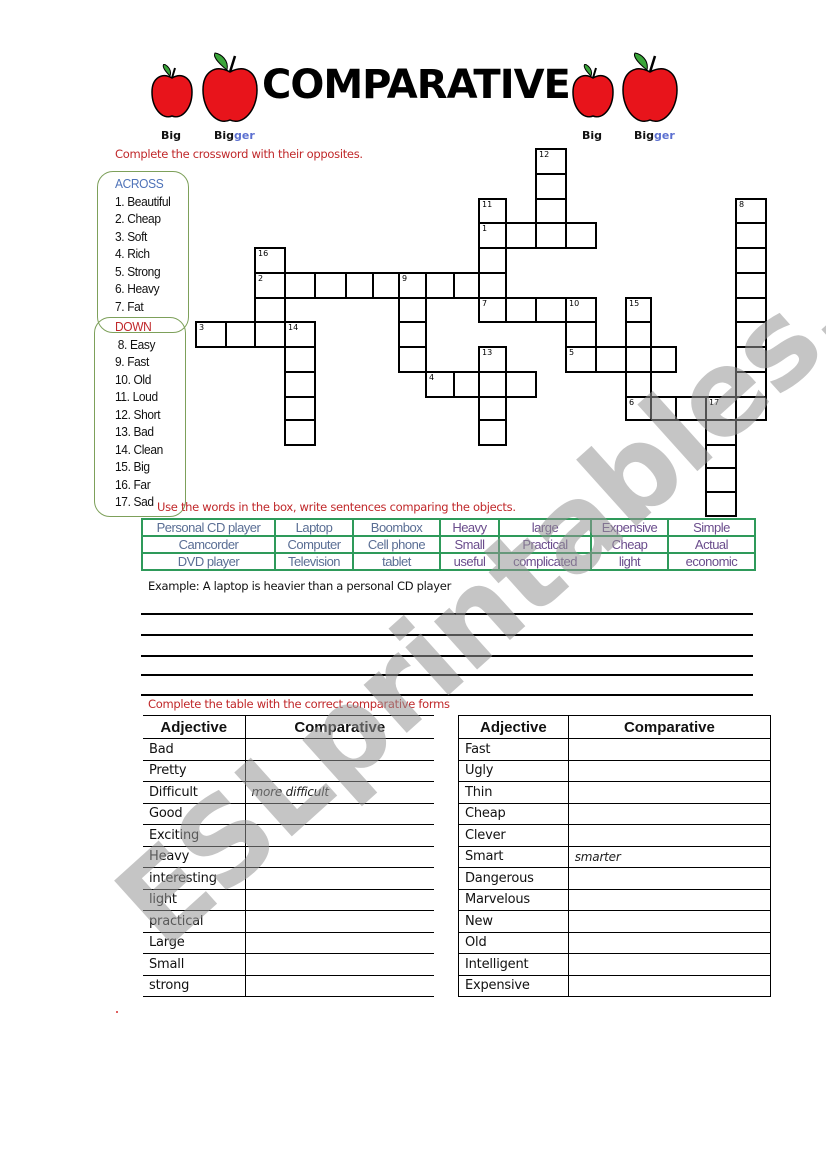 The height and width of the screenshot is (1169, 826). What do you see at coordinates (339, 792) in the screenshot?
I see `comparative-answer-cell: more difficult` at bounding box center [339, 792].